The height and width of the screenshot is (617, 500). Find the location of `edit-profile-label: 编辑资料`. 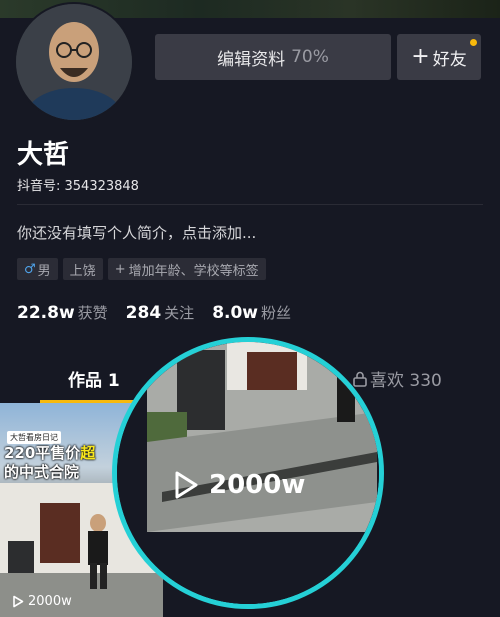

edit-profile-label: 编辑资料 is located at coordinates (251, 59).